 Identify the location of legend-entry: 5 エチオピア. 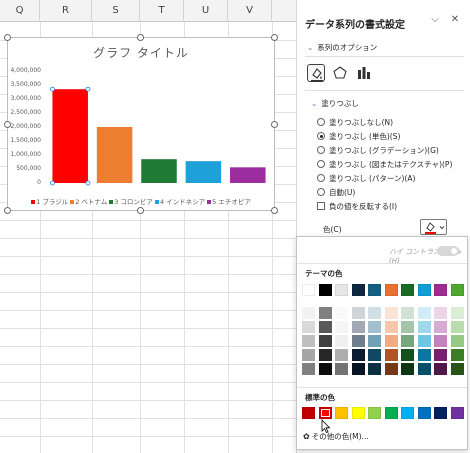
(229, 201).